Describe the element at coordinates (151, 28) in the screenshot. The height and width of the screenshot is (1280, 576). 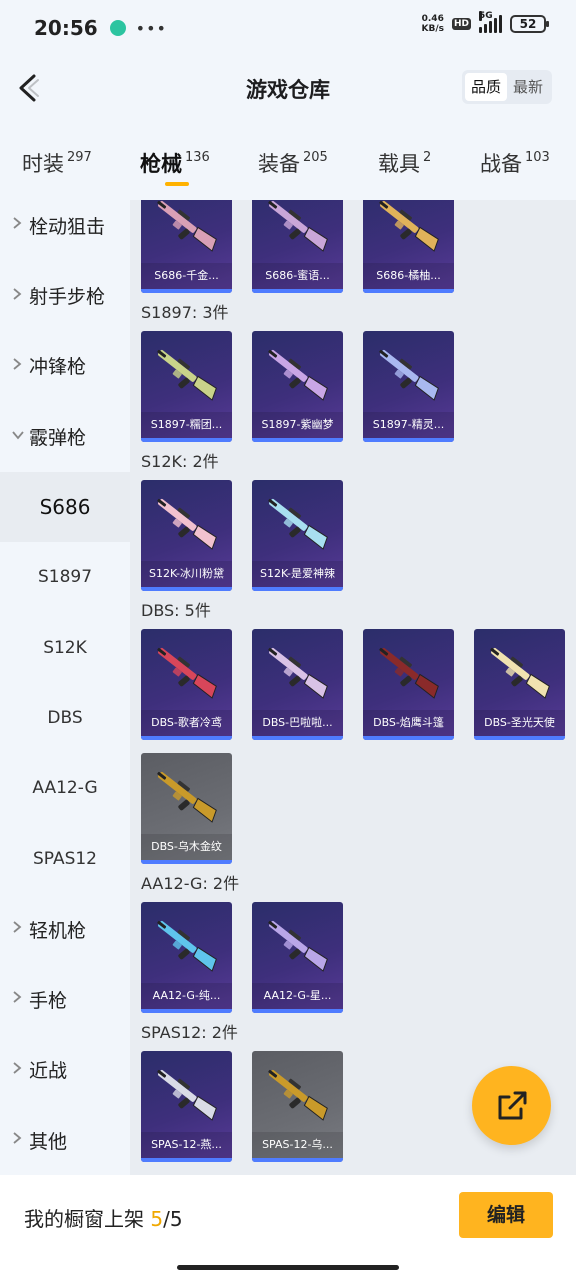
I see `status-more: •••` at that location.